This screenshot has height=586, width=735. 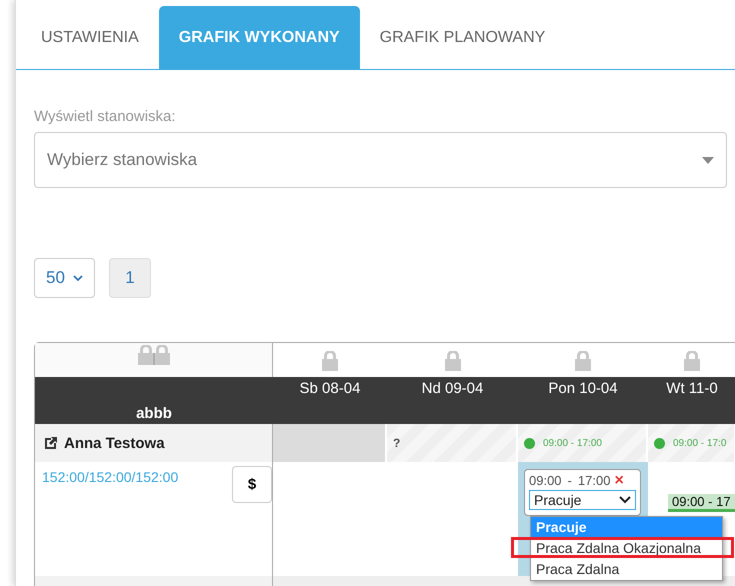 What do you see at coordinates (396, 443) in the screenshot?
I see `unknown-mark: ?` at bounding box center [396, 443].